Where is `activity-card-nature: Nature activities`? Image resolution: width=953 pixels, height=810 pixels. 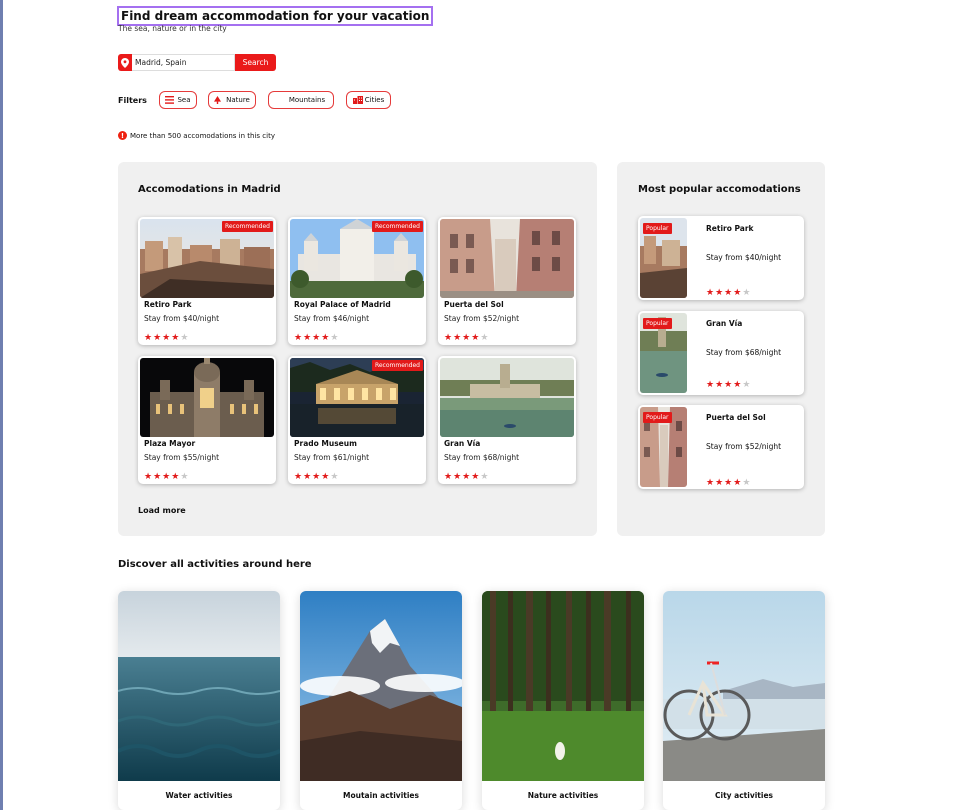
activity-card-nature: Nature activities is located at coordinates (563, 700).